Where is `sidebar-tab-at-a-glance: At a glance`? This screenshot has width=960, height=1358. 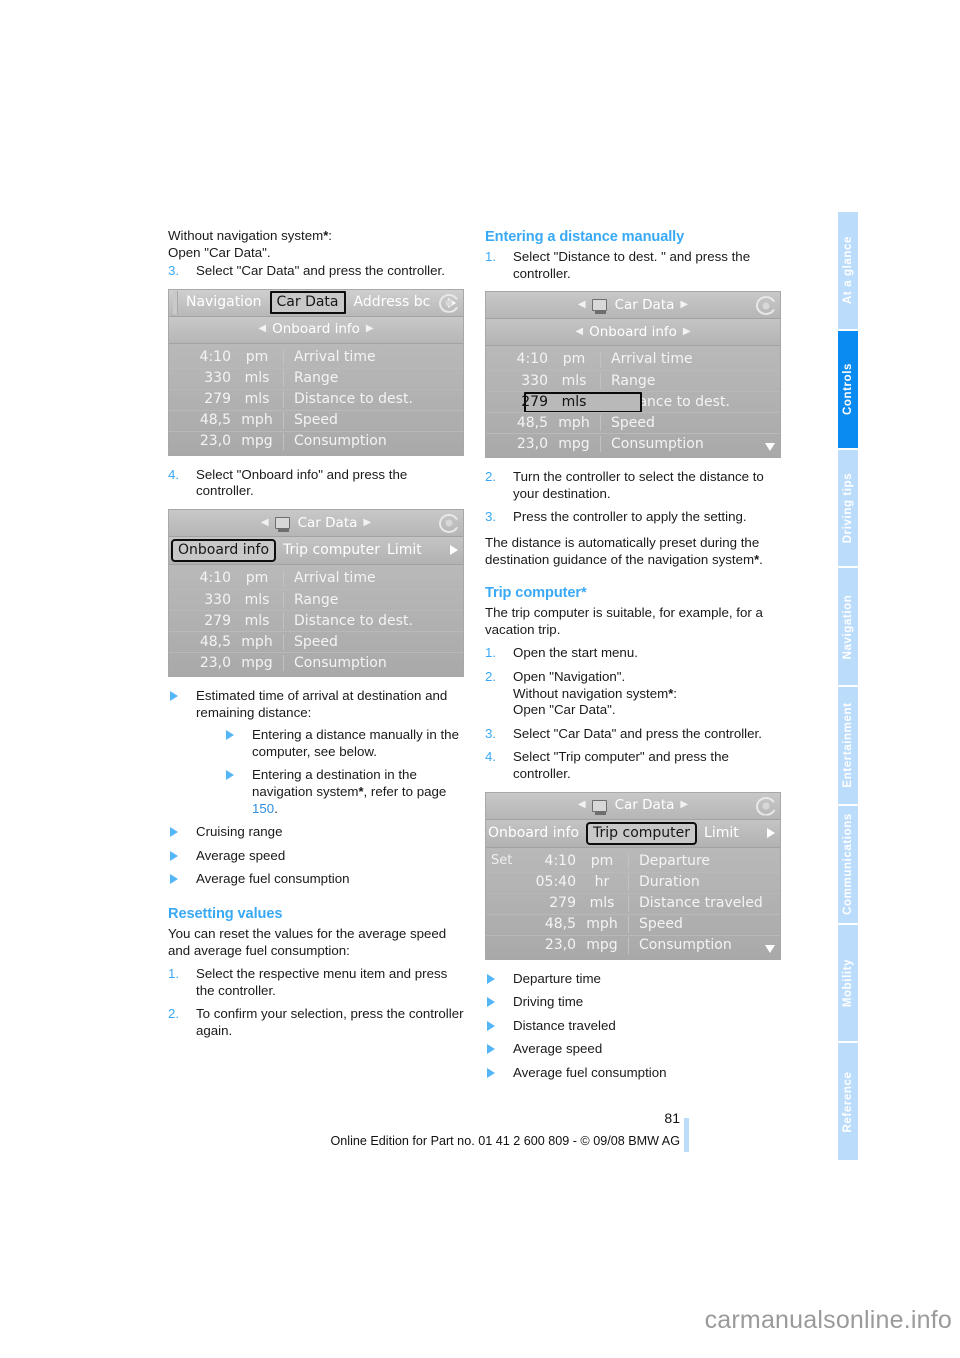
sidebar-tab-at-a-glance: At a glance is located at coordinates (848, 270).